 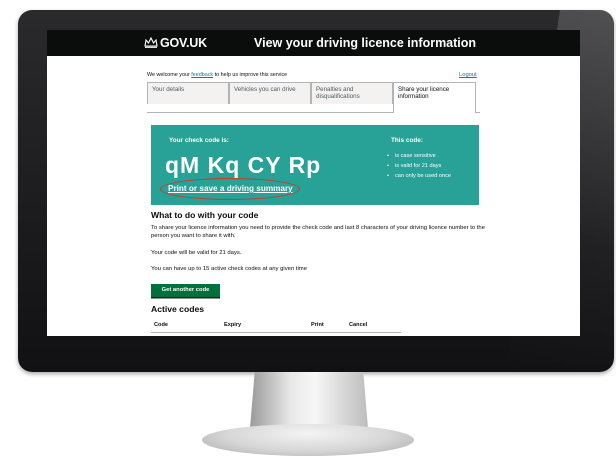 What do you see at coordinates (317, 325) in the screenshot?
I see `column-header-print: Print` at bounding box center [317, 325].